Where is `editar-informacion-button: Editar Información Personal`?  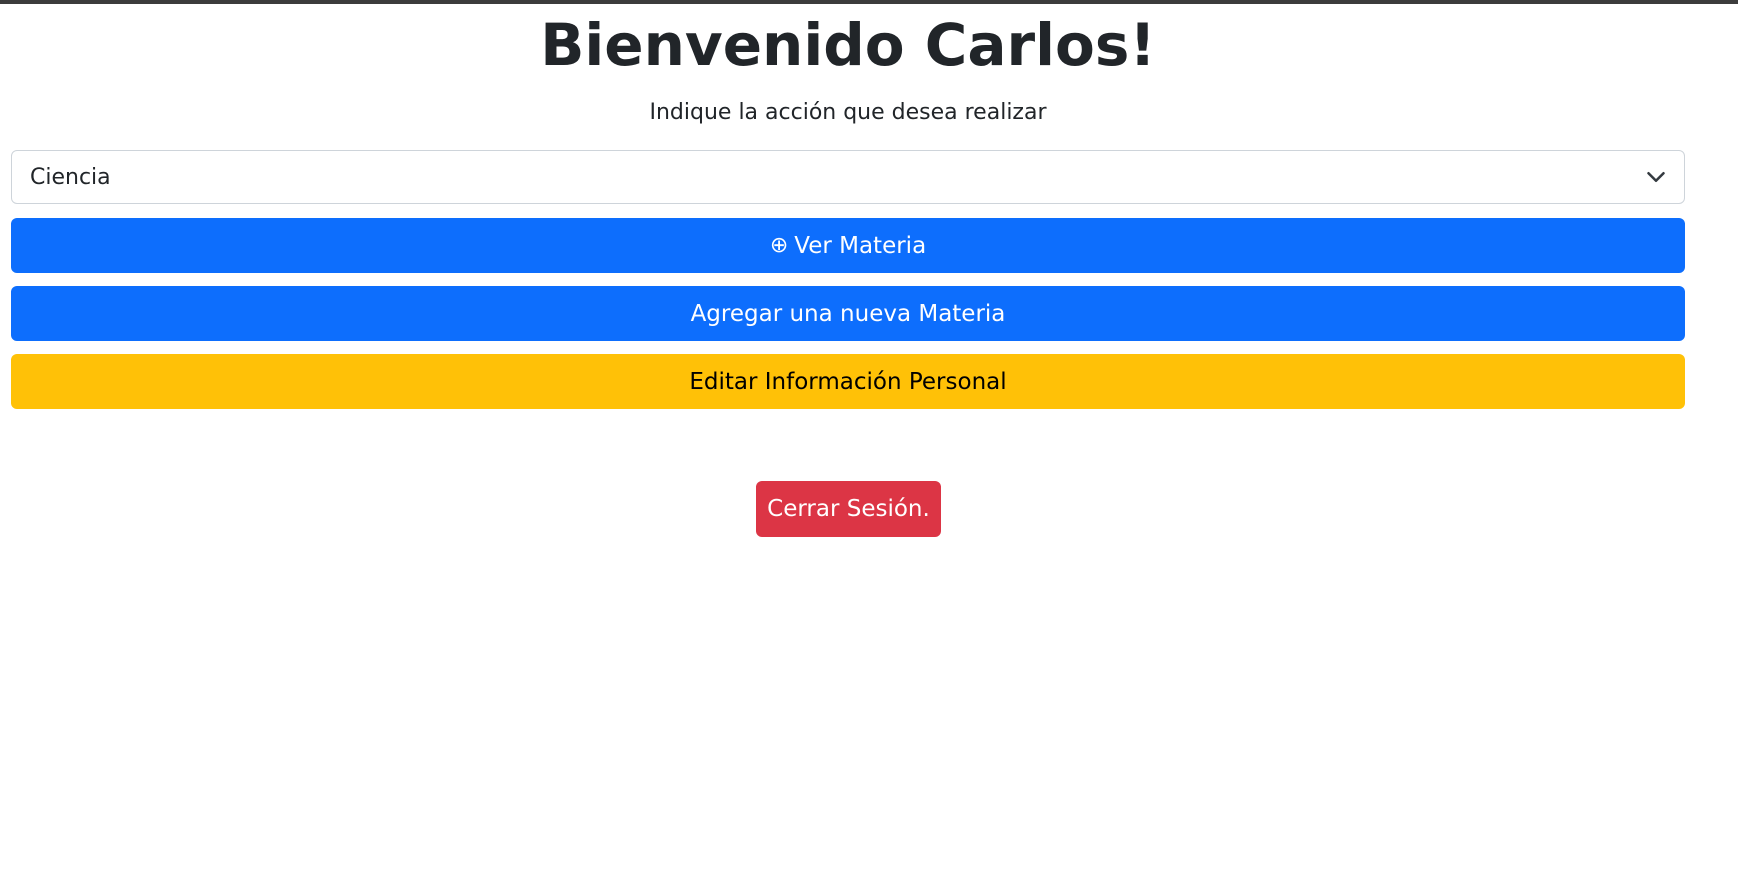 editar-informacion-button: Editar Información Personal is located at coordinates (848, 381).